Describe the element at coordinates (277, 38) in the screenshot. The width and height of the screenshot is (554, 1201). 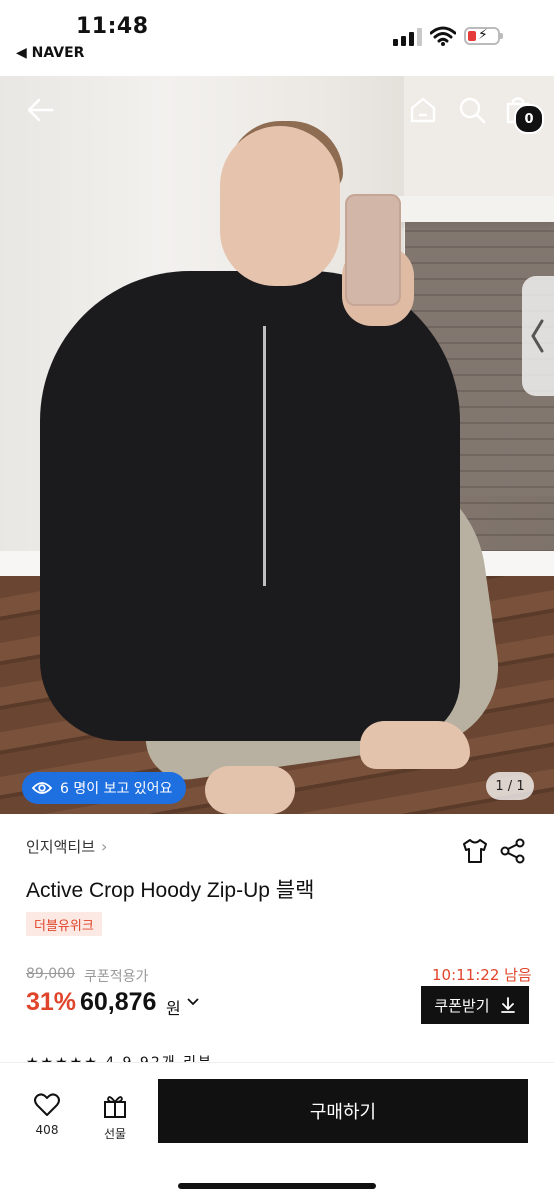
I see `status-bar: 11:48 ◀ NAVER ⚡` at that location.